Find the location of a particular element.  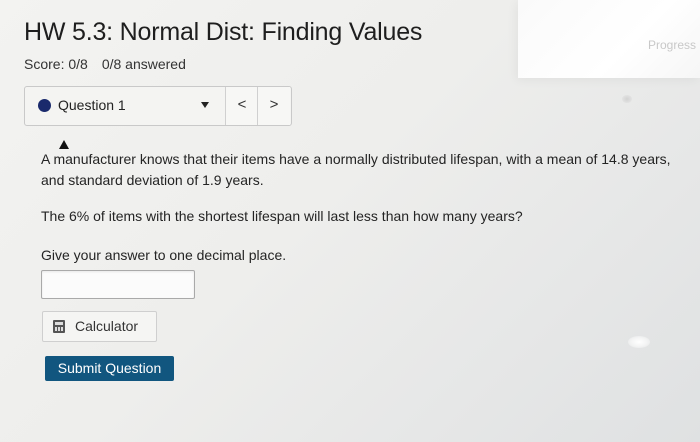

chevron-down-icon is located at coordinates (205, 105).